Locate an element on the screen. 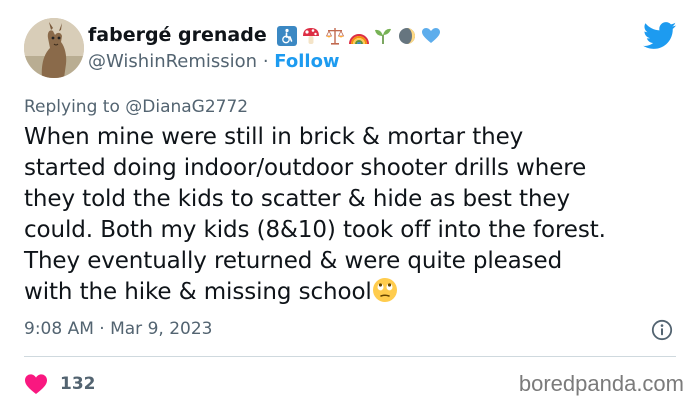 The image size is (700, 410). tweet-line-last: with the hike & missing school is located at coordinates (359, 292).